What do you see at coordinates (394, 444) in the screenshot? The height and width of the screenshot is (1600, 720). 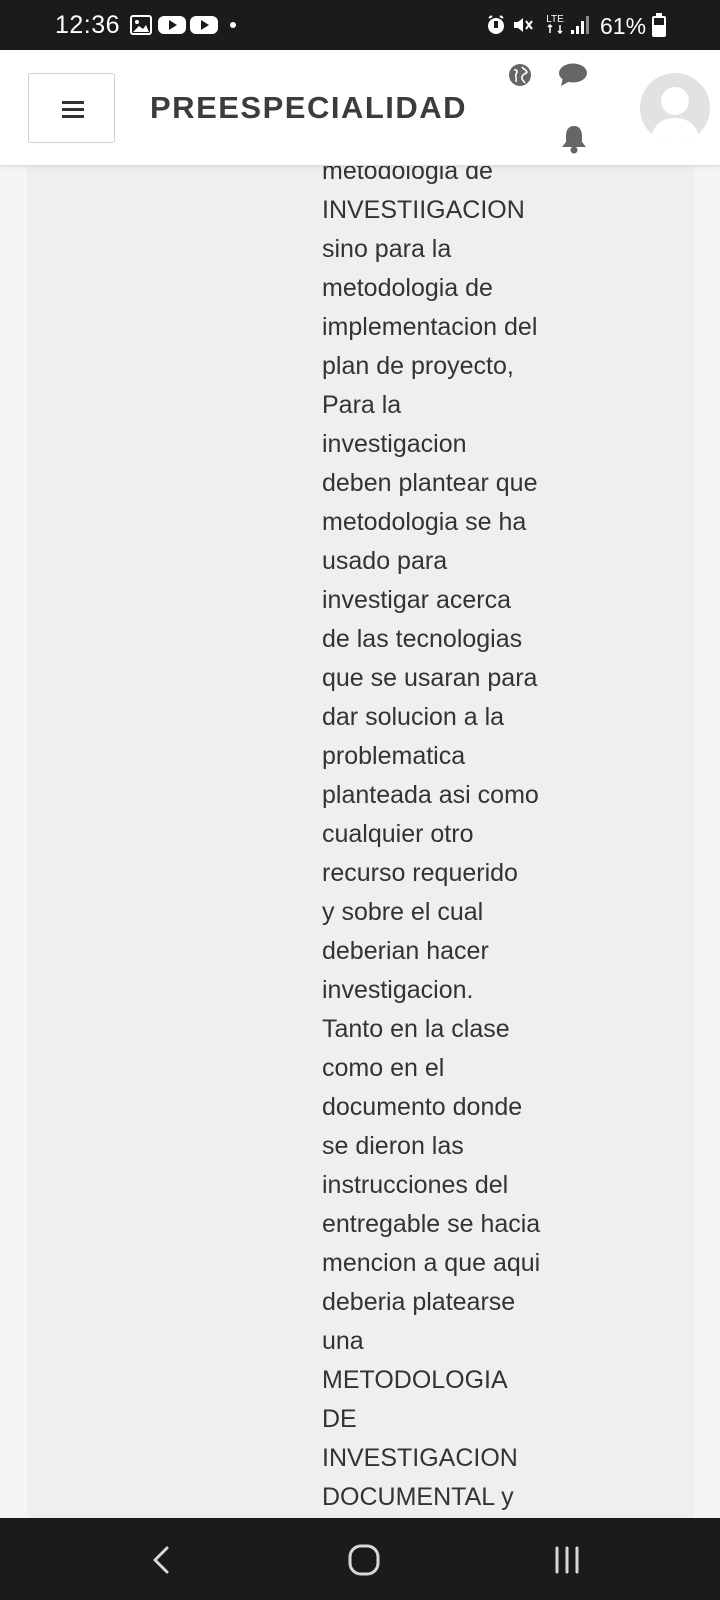 I see `post-line: investigacion` at bounding box center [394, 444].